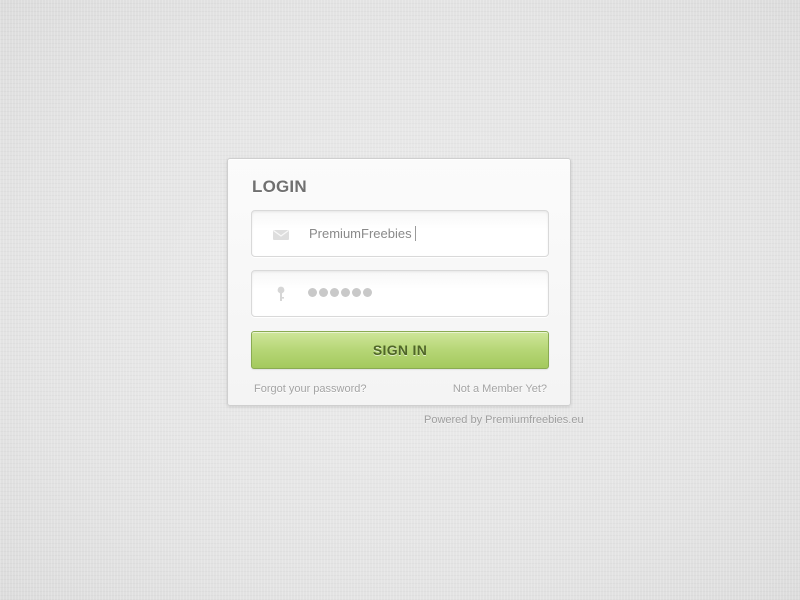  Describe the element at coordinates (500, 389) in the screenshot. I see `signup-link: Not a Member Yet?` at that location.